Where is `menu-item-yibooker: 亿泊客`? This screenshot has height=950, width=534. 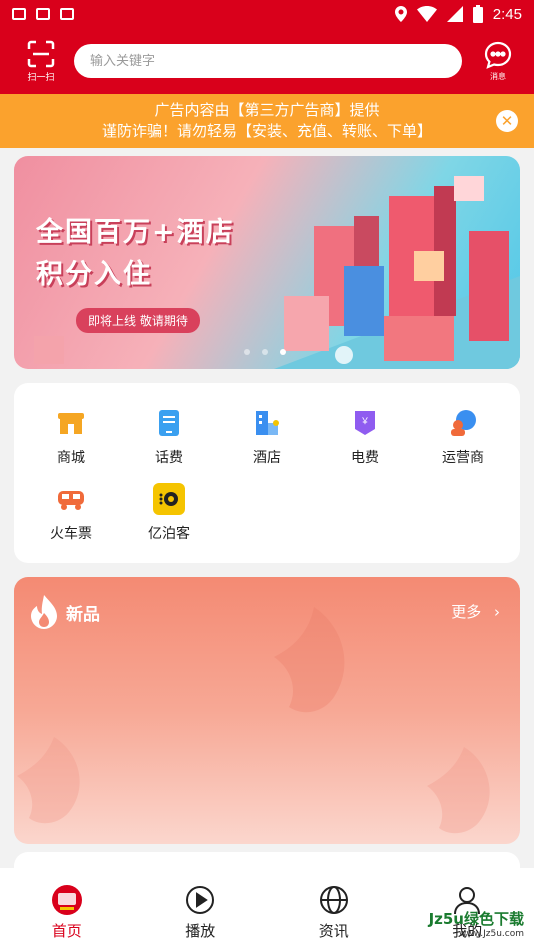
menu-item-yibooker: 亿泊客 is located at coordinates (169, 513).